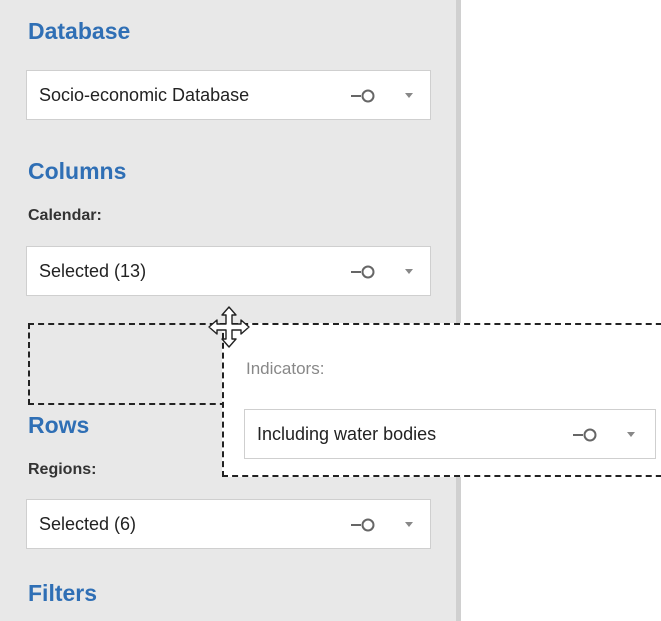 The width and height of the screenshot is (661, 621). Describe the element at coordinates (228, 524) in the screenshot. I see `regions-select: Selected (6)` at that location.